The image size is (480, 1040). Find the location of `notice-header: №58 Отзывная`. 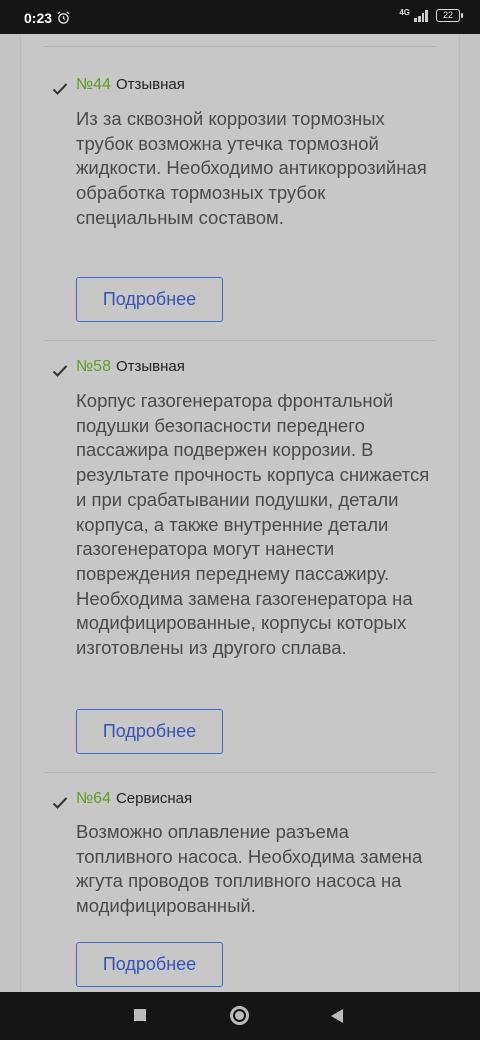

notice-header: №58 Отзывная is located at coordinates (130, 367).